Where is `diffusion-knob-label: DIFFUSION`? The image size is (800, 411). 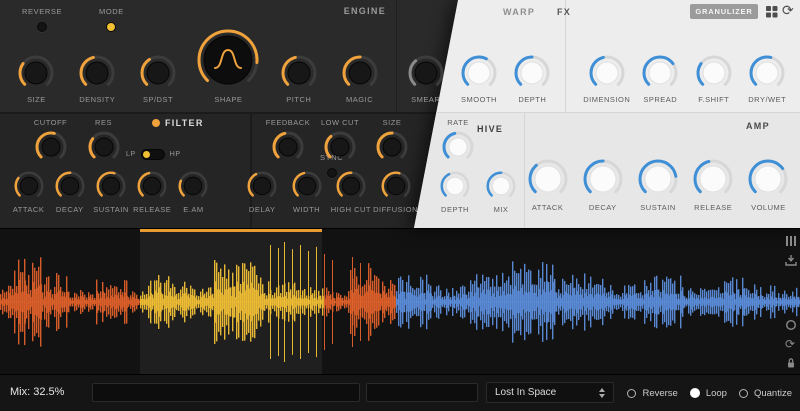
diffusion-knob-label: DIFFUSION is located at coordinates (395, 209).